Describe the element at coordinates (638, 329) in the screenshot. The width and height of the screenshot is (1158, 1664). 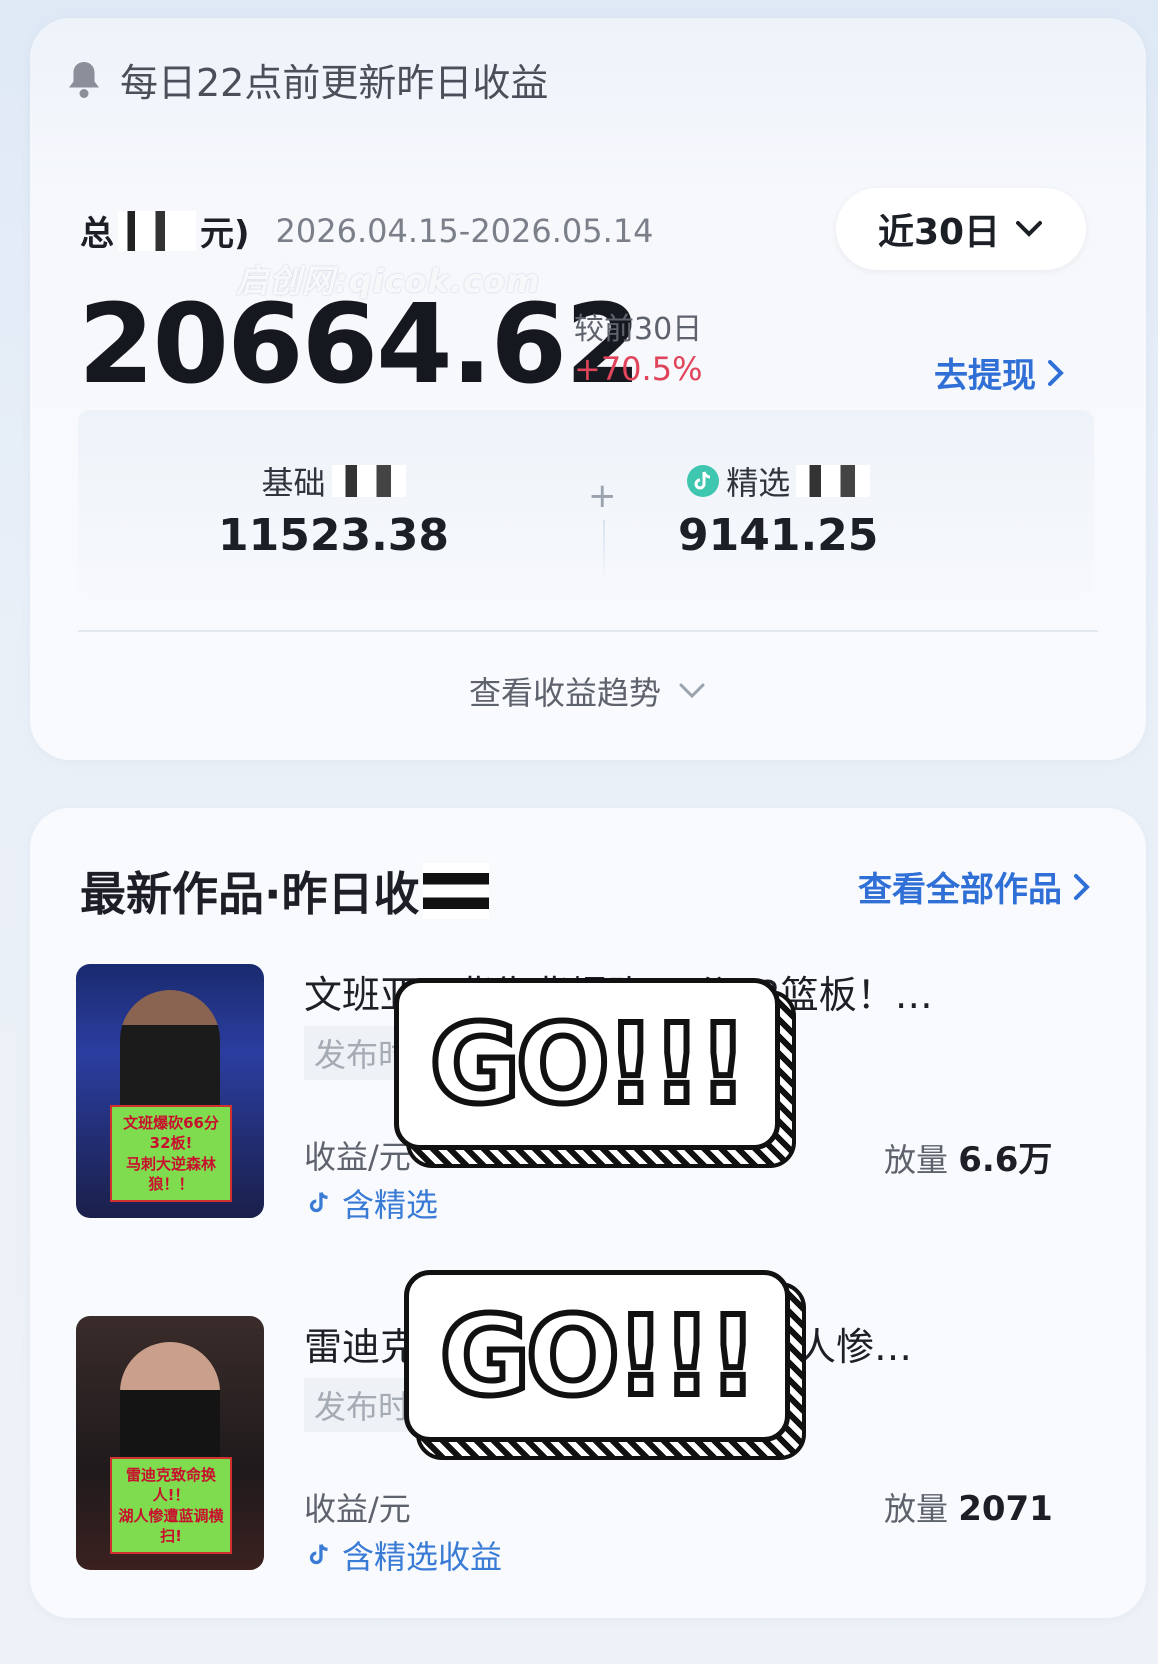
I see `compare-label: 较前30日` at that location.